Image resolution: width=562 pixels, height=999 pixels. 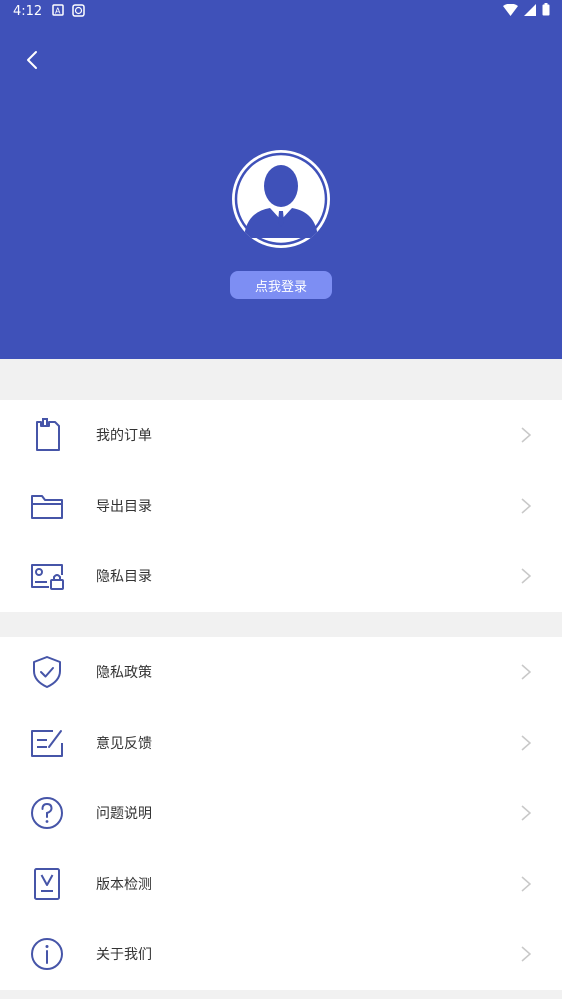 I want to click on menu-item-label: 问题说明, so click(x=124, y=814).